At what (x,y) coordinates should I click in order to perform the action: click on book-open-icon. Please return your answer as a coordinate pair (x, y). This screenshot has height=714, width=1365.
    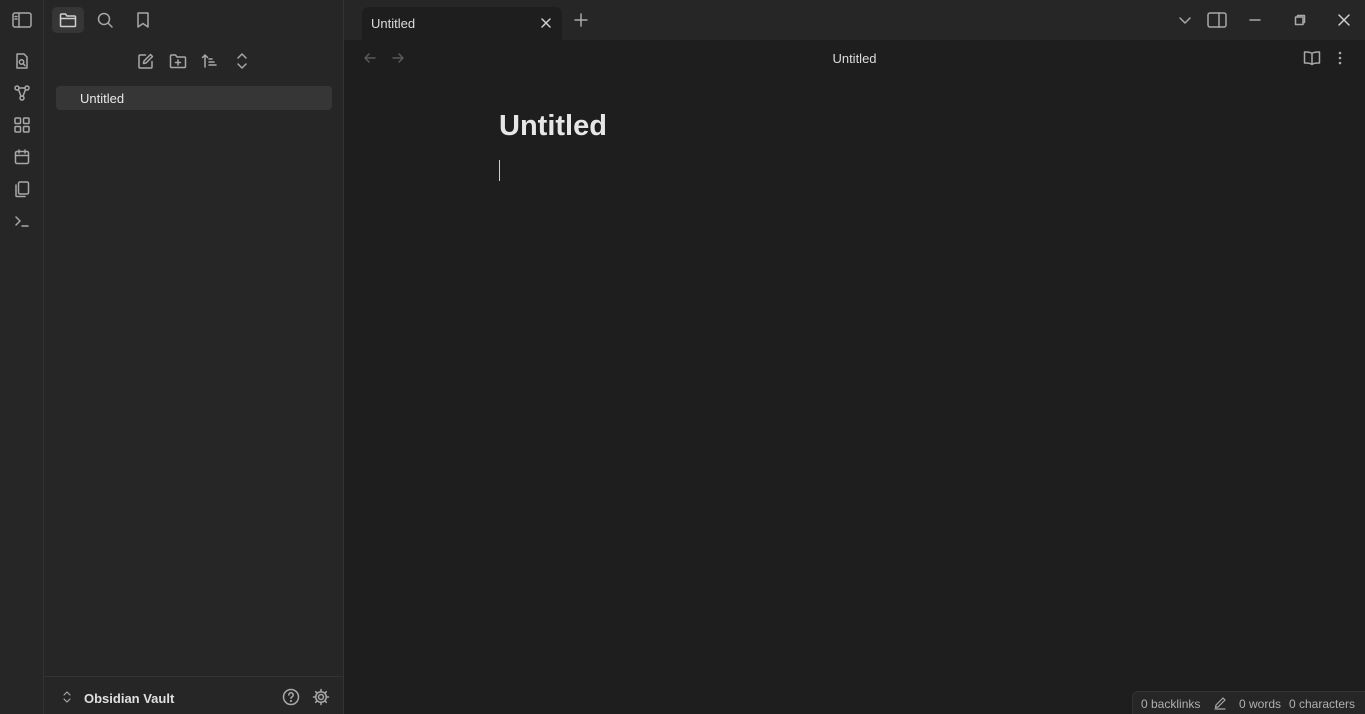
    Looking at the image, I should click on (1312, 58).